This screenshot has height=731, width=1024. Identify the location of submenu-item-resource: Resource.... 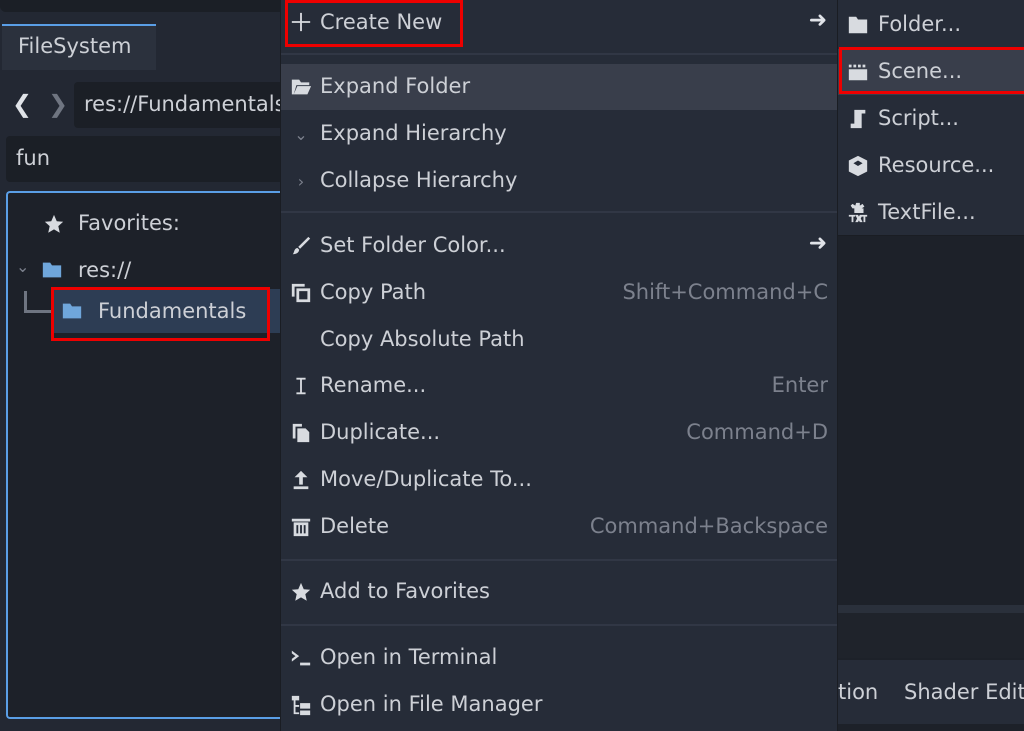
(931, 166).